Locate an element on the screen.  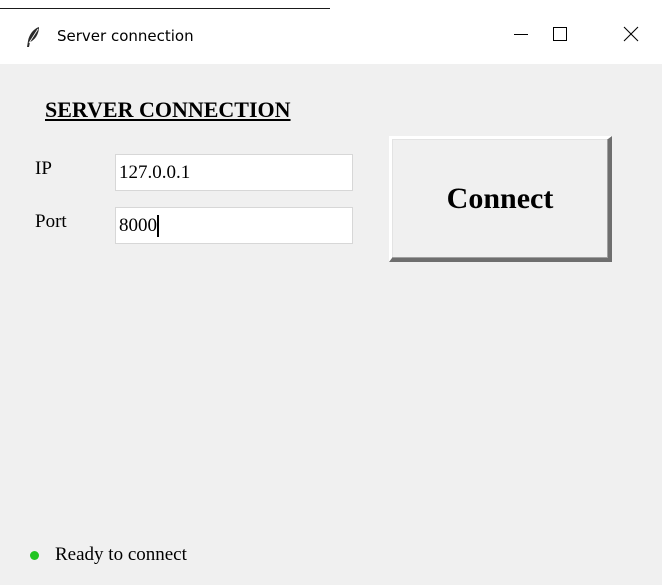
ip-input is located at coordinates (234, 172).